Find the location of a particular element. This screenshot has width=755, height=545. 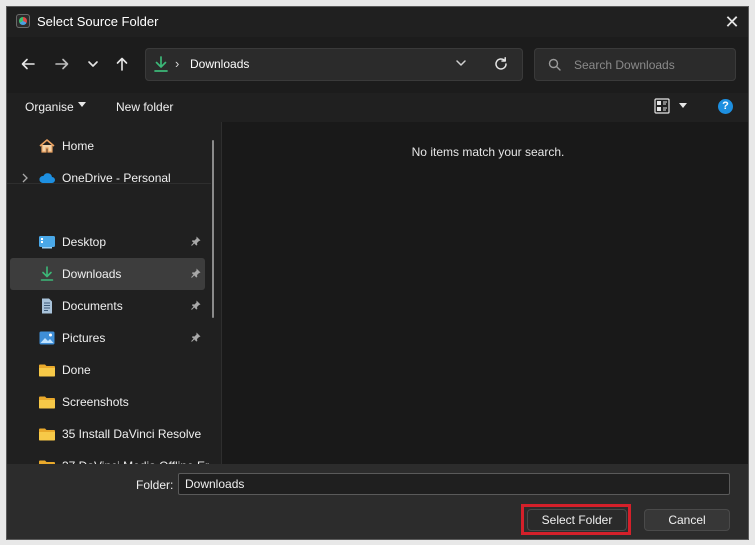

search-placeholder: Search Downloads is located at coordinates (624, 65).